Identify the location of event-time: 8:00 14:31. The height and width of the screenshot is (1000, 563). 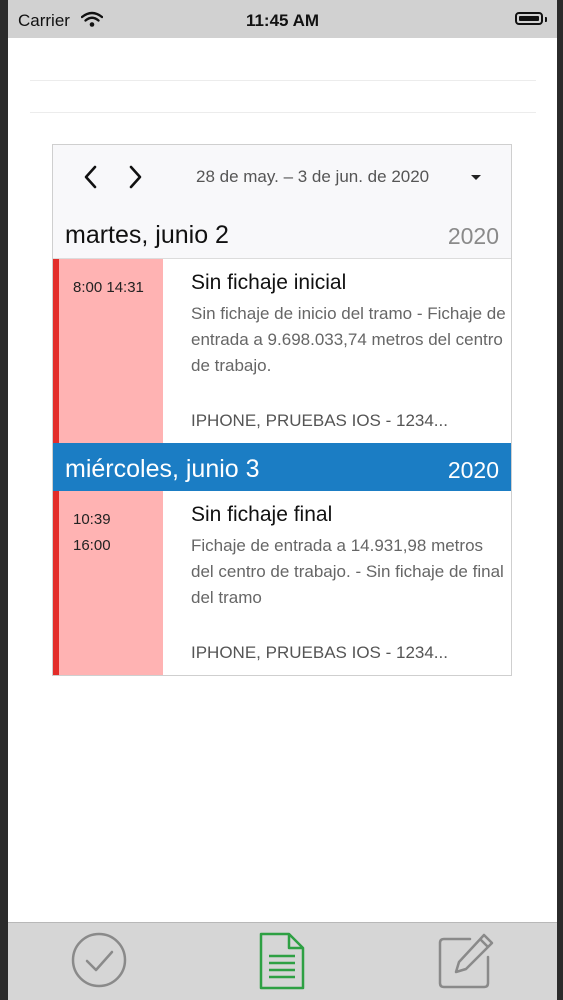
(108, 287).